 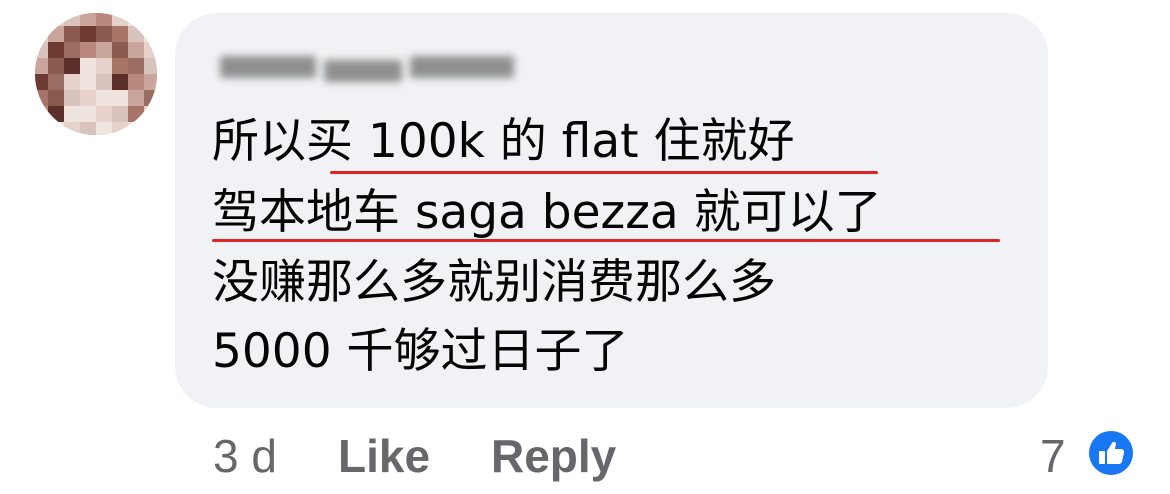 I want to click on author-name-redacted, so click(x=366, y=68).